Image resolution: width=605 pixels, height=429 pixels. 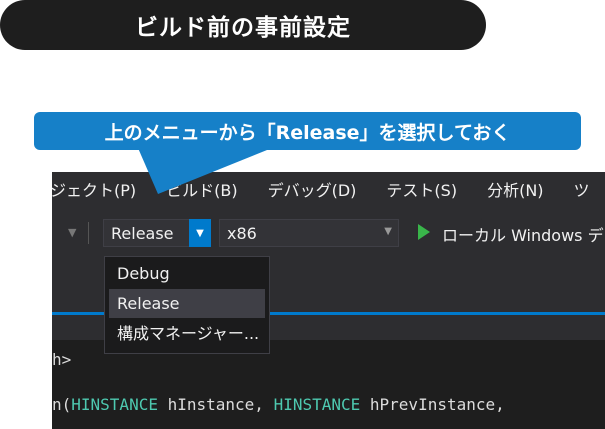 I want to click on dropdown-item-release: Release, so click(x=187, y=303).